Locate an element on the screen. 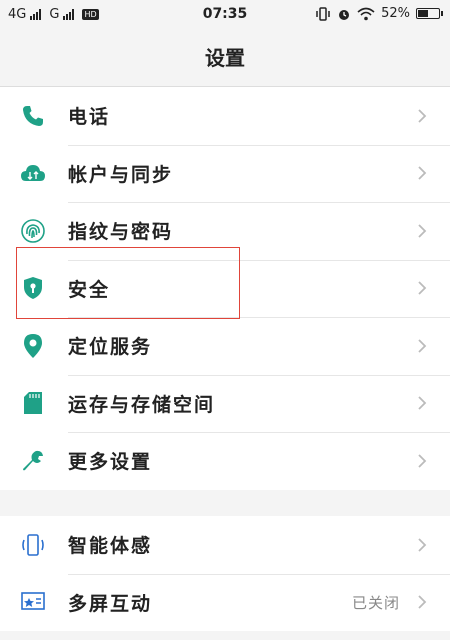 Image resolution: width=450 pixels, height=640 pixels. settings-item-phone: 电话 is located at coordinates (225, 116).